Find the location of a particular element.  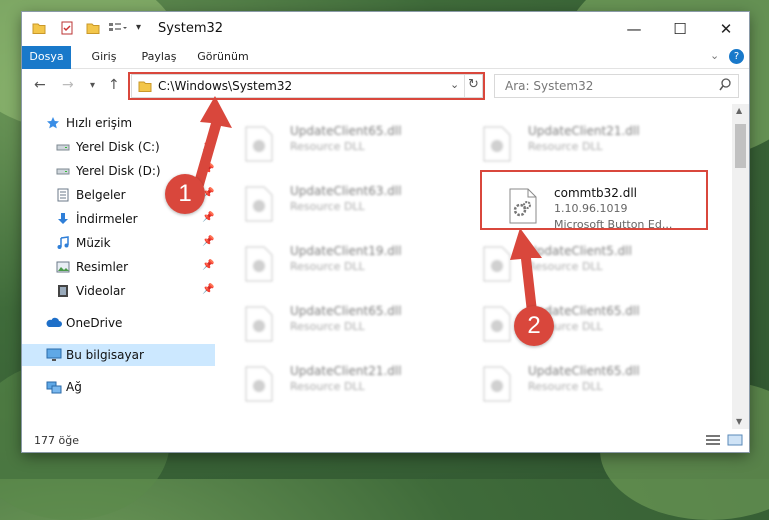

download-icon is located at coordinates (63, 219).